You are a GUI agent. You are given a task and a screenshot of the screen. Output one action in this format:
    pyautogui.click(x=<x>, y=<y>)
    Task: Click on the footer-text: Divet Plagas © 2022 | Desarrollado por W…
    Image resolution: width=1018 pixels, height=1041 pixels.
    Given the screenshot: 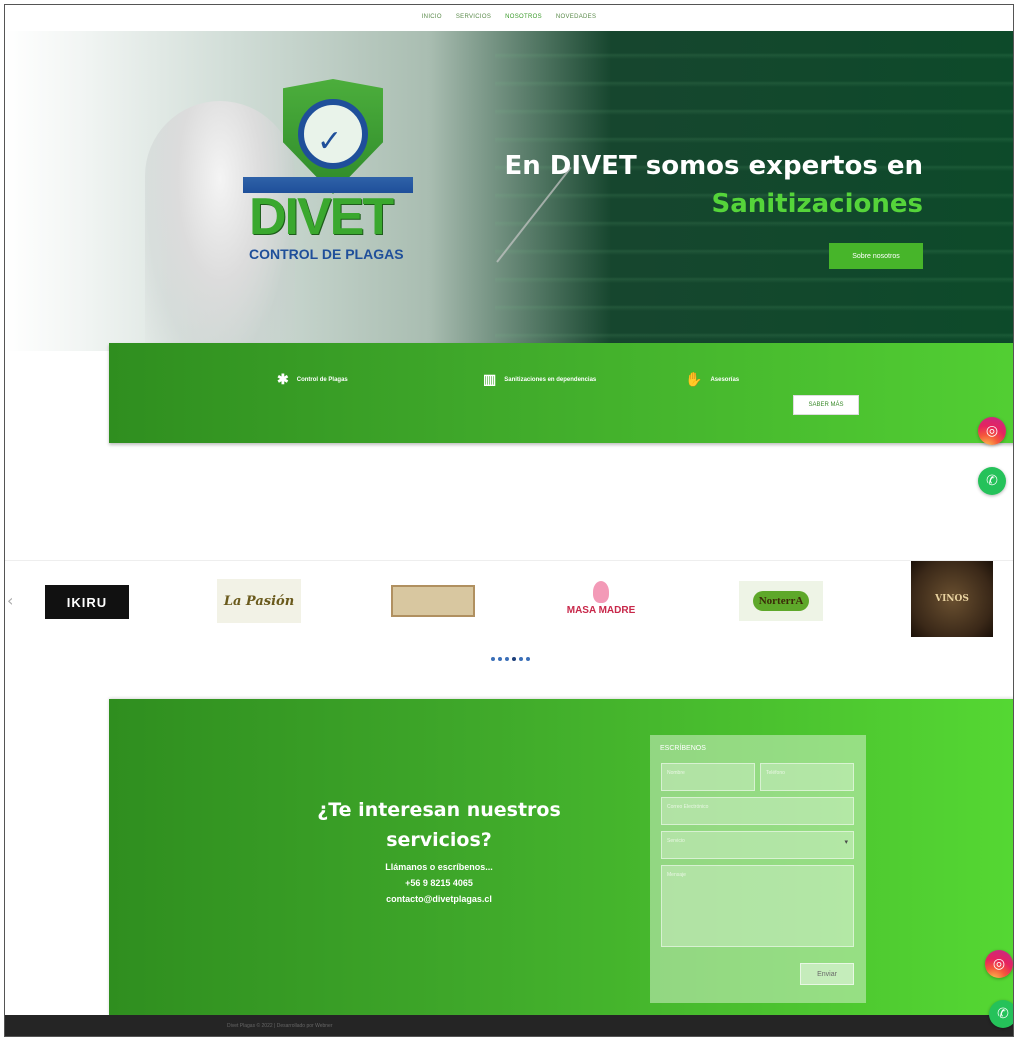 What is the action you would take?
    pyautogui.click(x=280, y=1026)
    